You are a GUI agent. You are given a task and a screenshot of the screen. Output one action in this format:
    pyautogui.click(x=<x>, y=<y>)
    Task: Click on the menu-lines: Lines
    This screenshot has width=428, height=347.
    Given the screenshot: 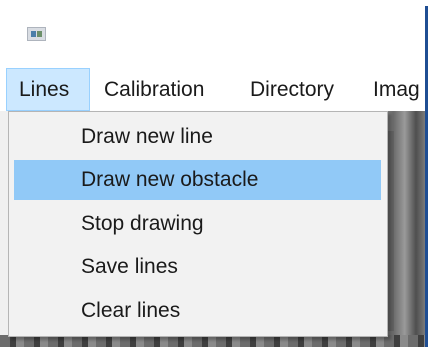 What is the action you would take?
    pyautogui.click(x=48, y=89)
    